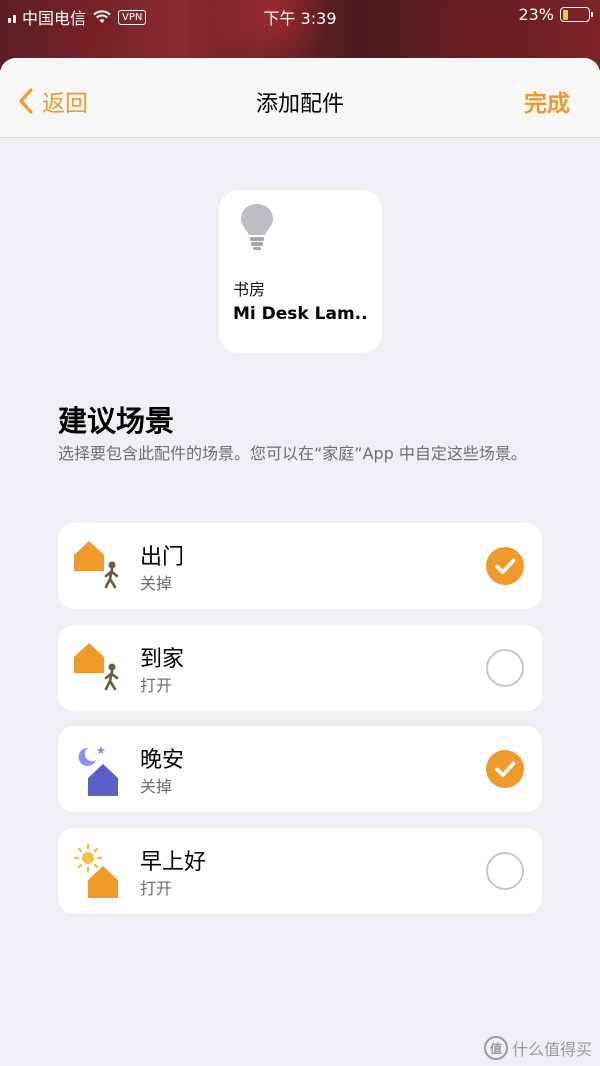  Describe the element at coordinates (162, 557) in the screenshot. I see `scene-name: 出门` at that location.